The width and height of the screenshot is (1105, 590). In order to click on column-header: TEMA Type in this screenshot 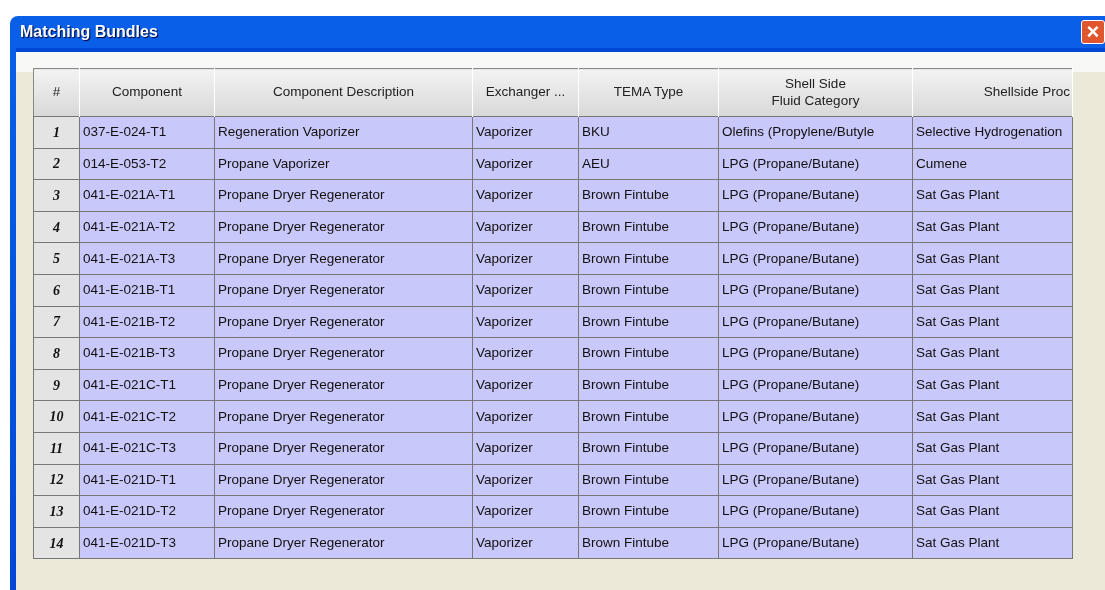, I will do `click(648, 92)`.